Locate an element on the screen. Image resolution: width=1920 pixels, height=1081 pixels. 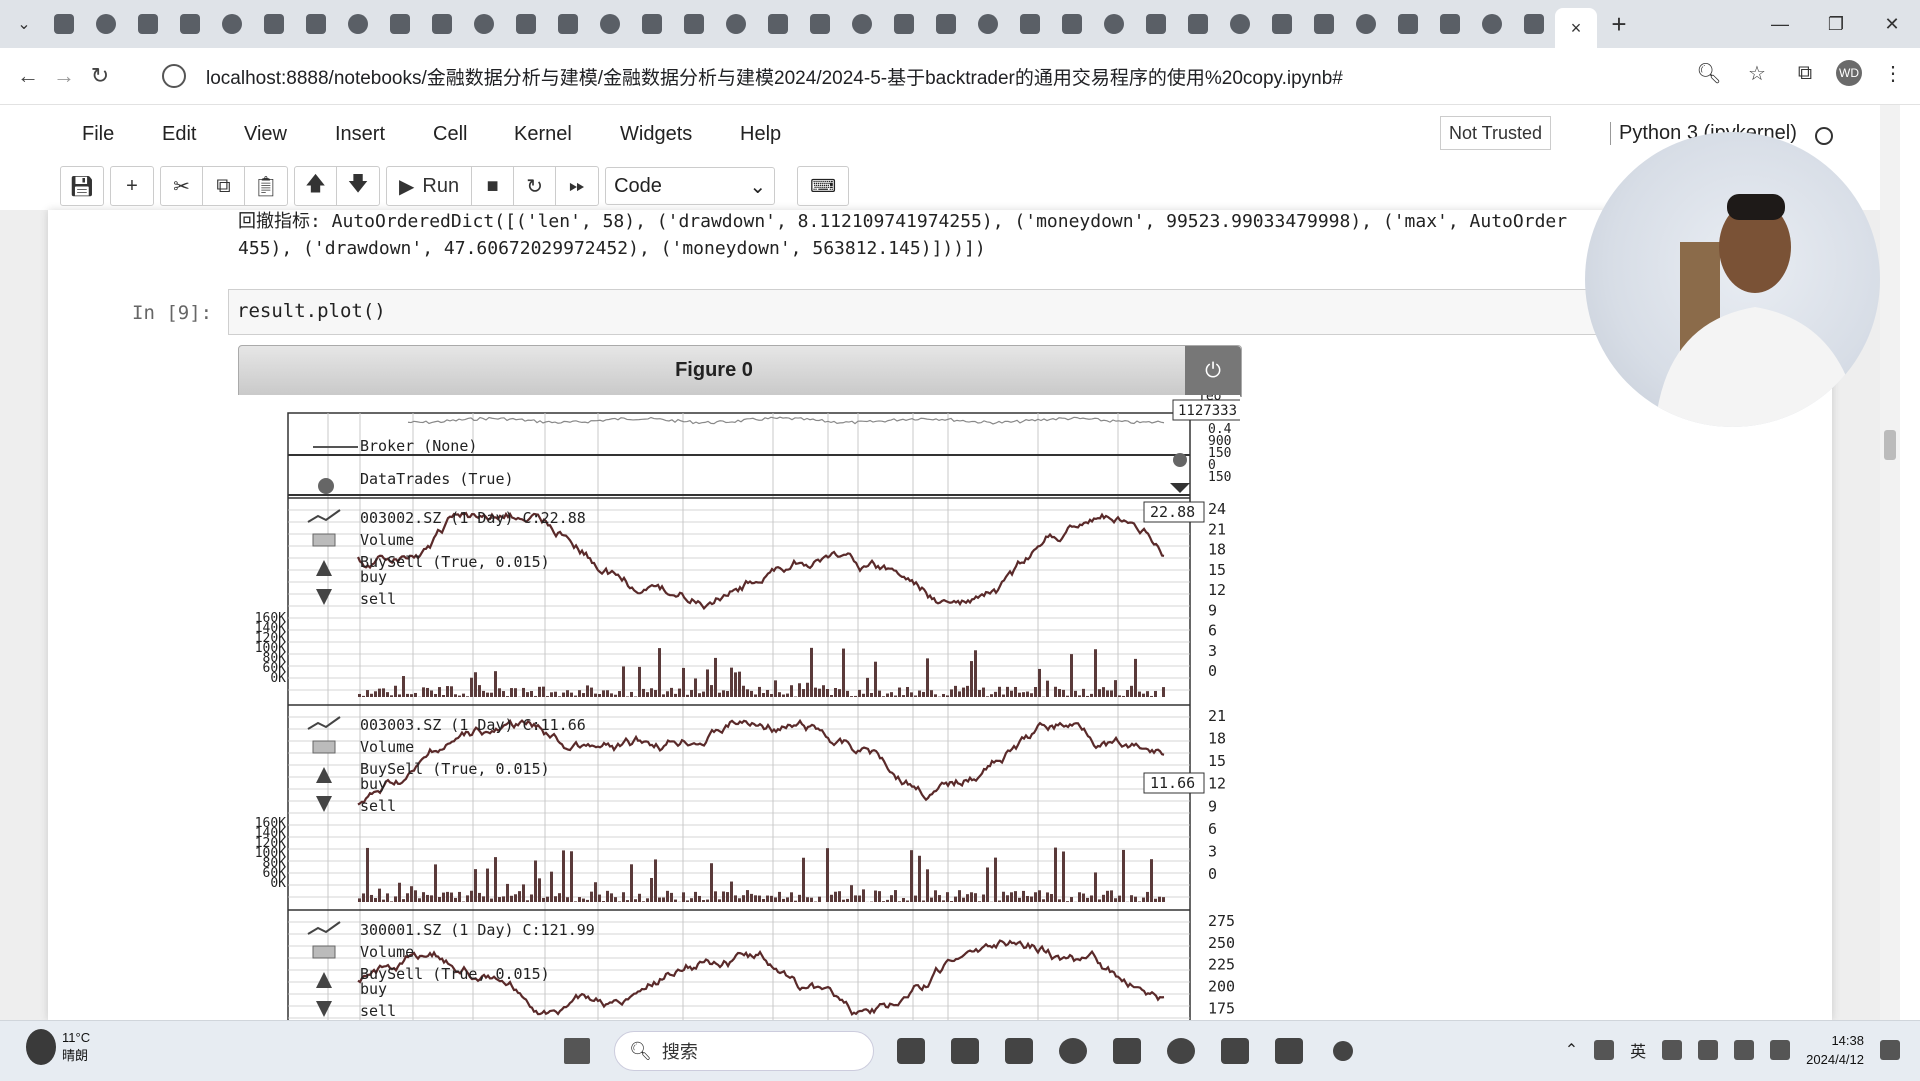
menu-help: Help is located at coordinates (760, 134).